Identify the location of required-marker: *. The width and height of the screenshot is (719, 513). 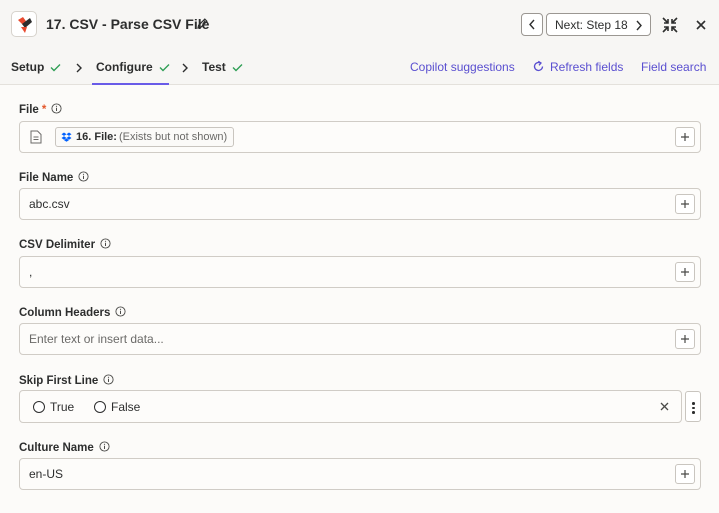
(44, 110).